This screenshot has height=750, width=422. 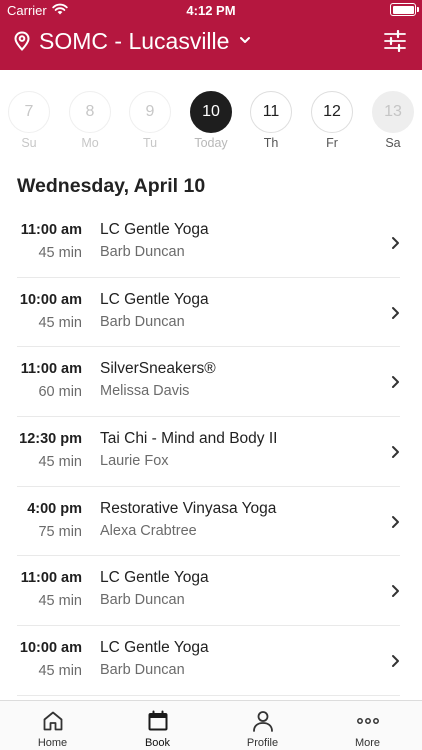 I want to click on class-instructor: Alexa Crabtree, so click(x=148, y=530).